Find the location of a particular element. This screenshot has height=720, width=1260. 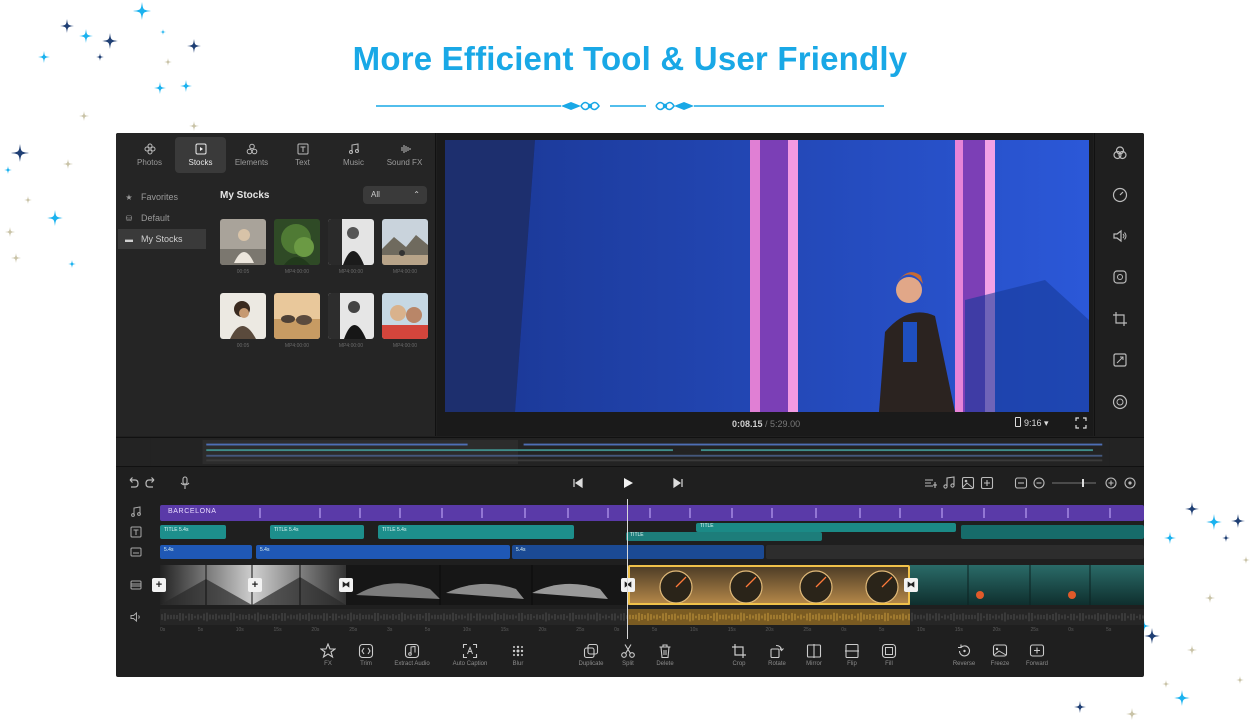

ruler-label: 5s is located at coordinates (655, 630).